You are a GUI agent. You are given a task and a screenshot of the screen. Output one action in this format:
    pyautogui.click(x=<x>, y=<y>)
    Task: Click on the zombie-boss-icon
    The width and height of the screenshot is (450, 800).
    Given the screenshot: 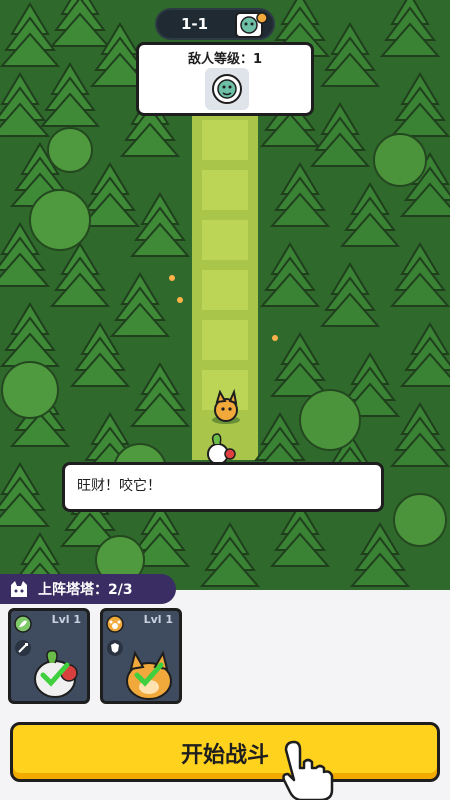 What is the action you would take?
    pyautogui.click(x=251, y=25)
    